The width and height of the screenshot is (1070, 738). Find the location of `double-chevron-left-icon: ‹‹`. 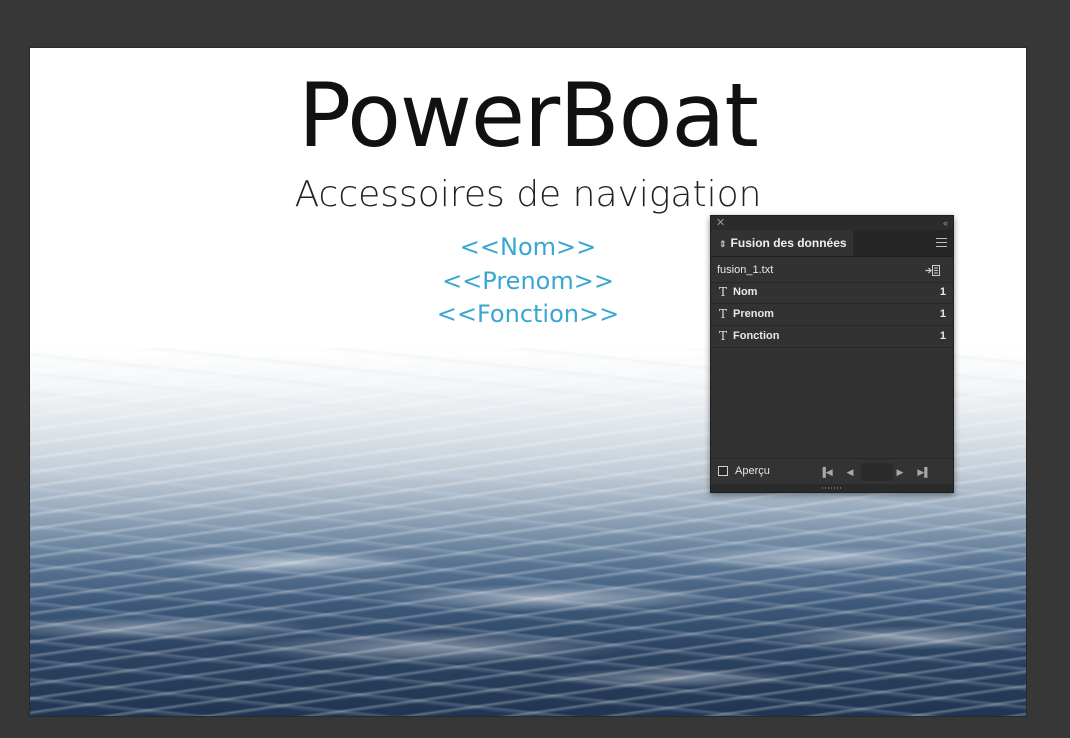

double-chevron-left-icon: ‹‹ is located at coordinates (945, 223).